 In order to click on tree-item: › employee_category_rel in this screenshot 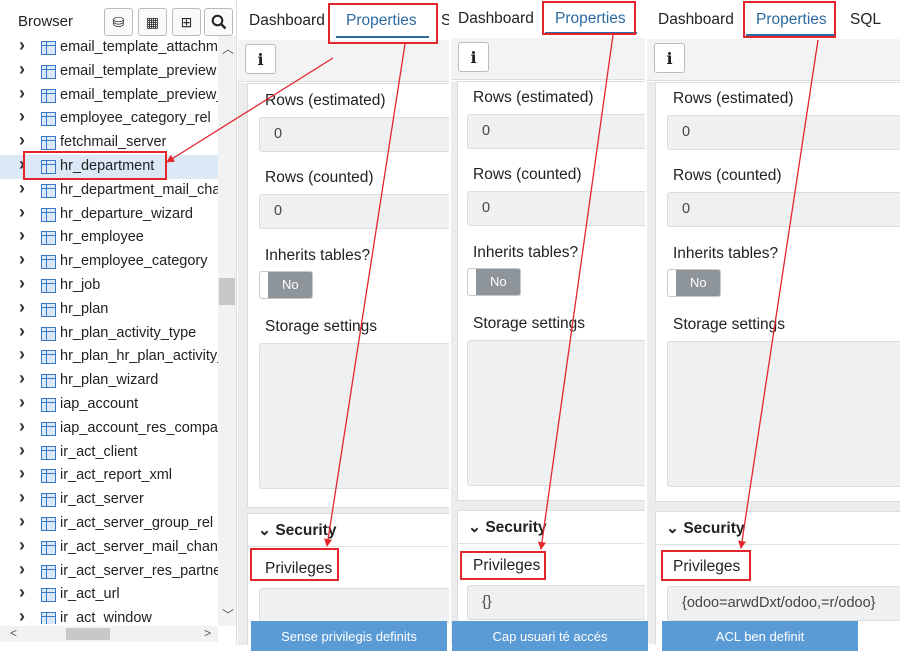, I will do `click(110, 118)`.